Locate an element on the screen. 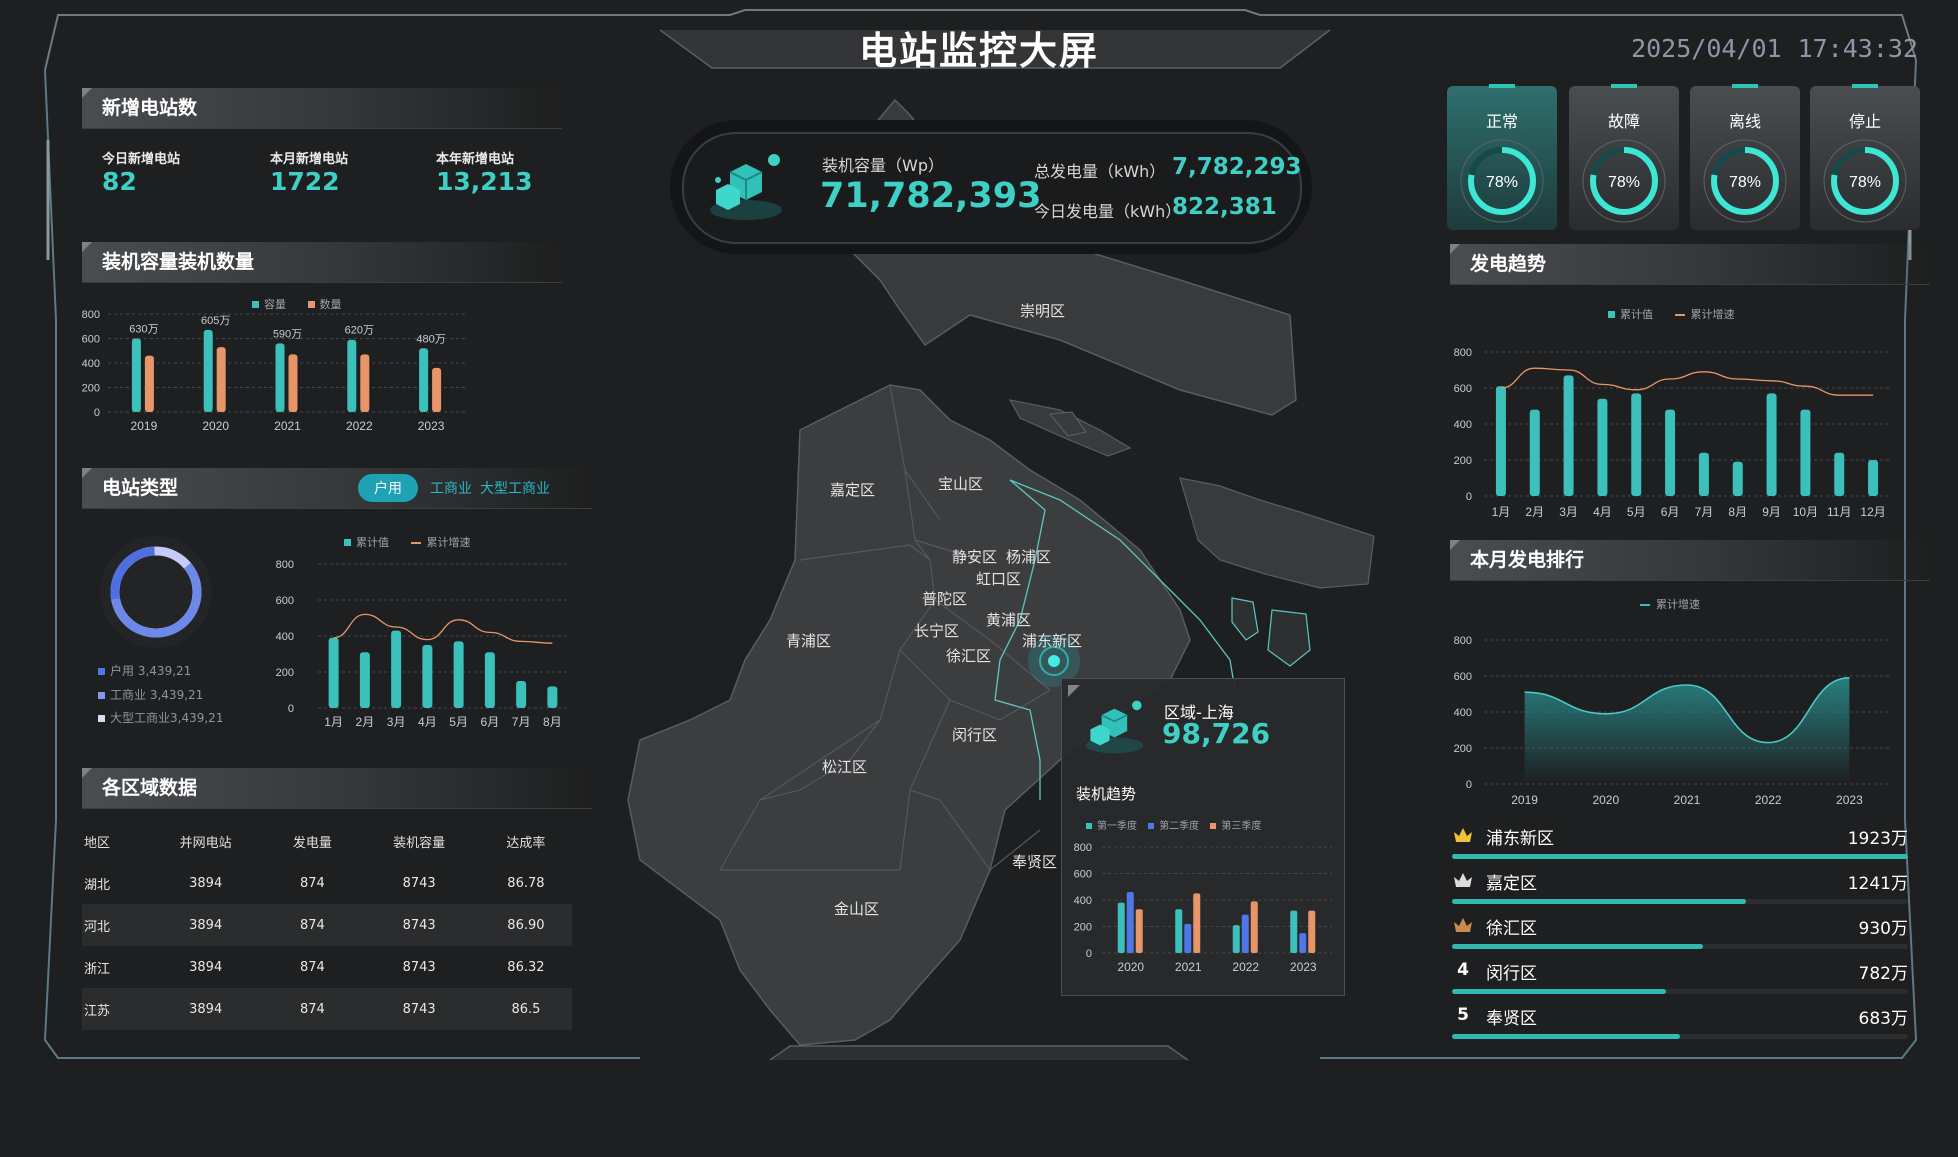 The height and width of the screenshot is (1157, 1958). legend-swatch-gen-cum is located at coordinates (1611, 314).